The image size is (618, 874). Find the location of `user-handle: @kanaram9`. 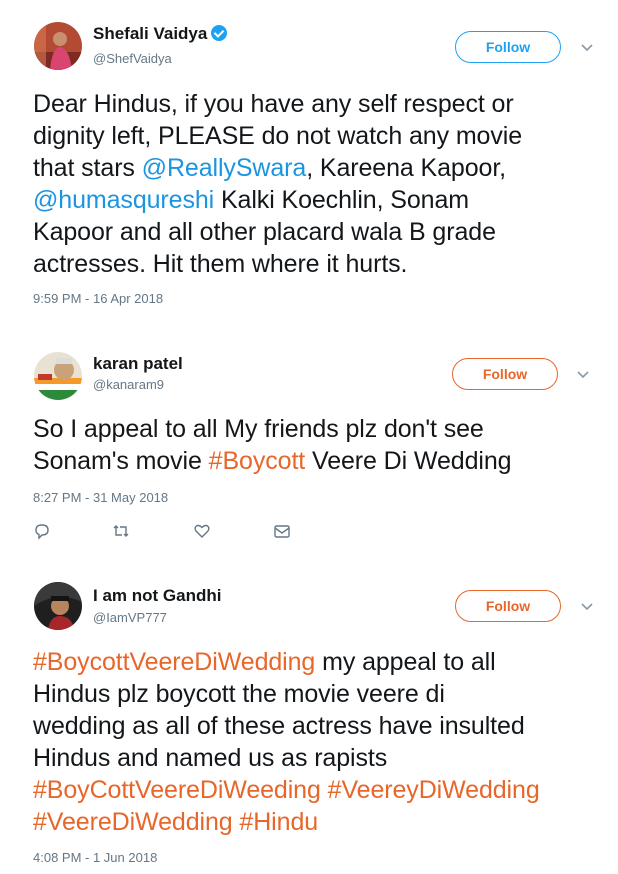

user-handle: @kanaram9 is located at coordinates (128, 384).